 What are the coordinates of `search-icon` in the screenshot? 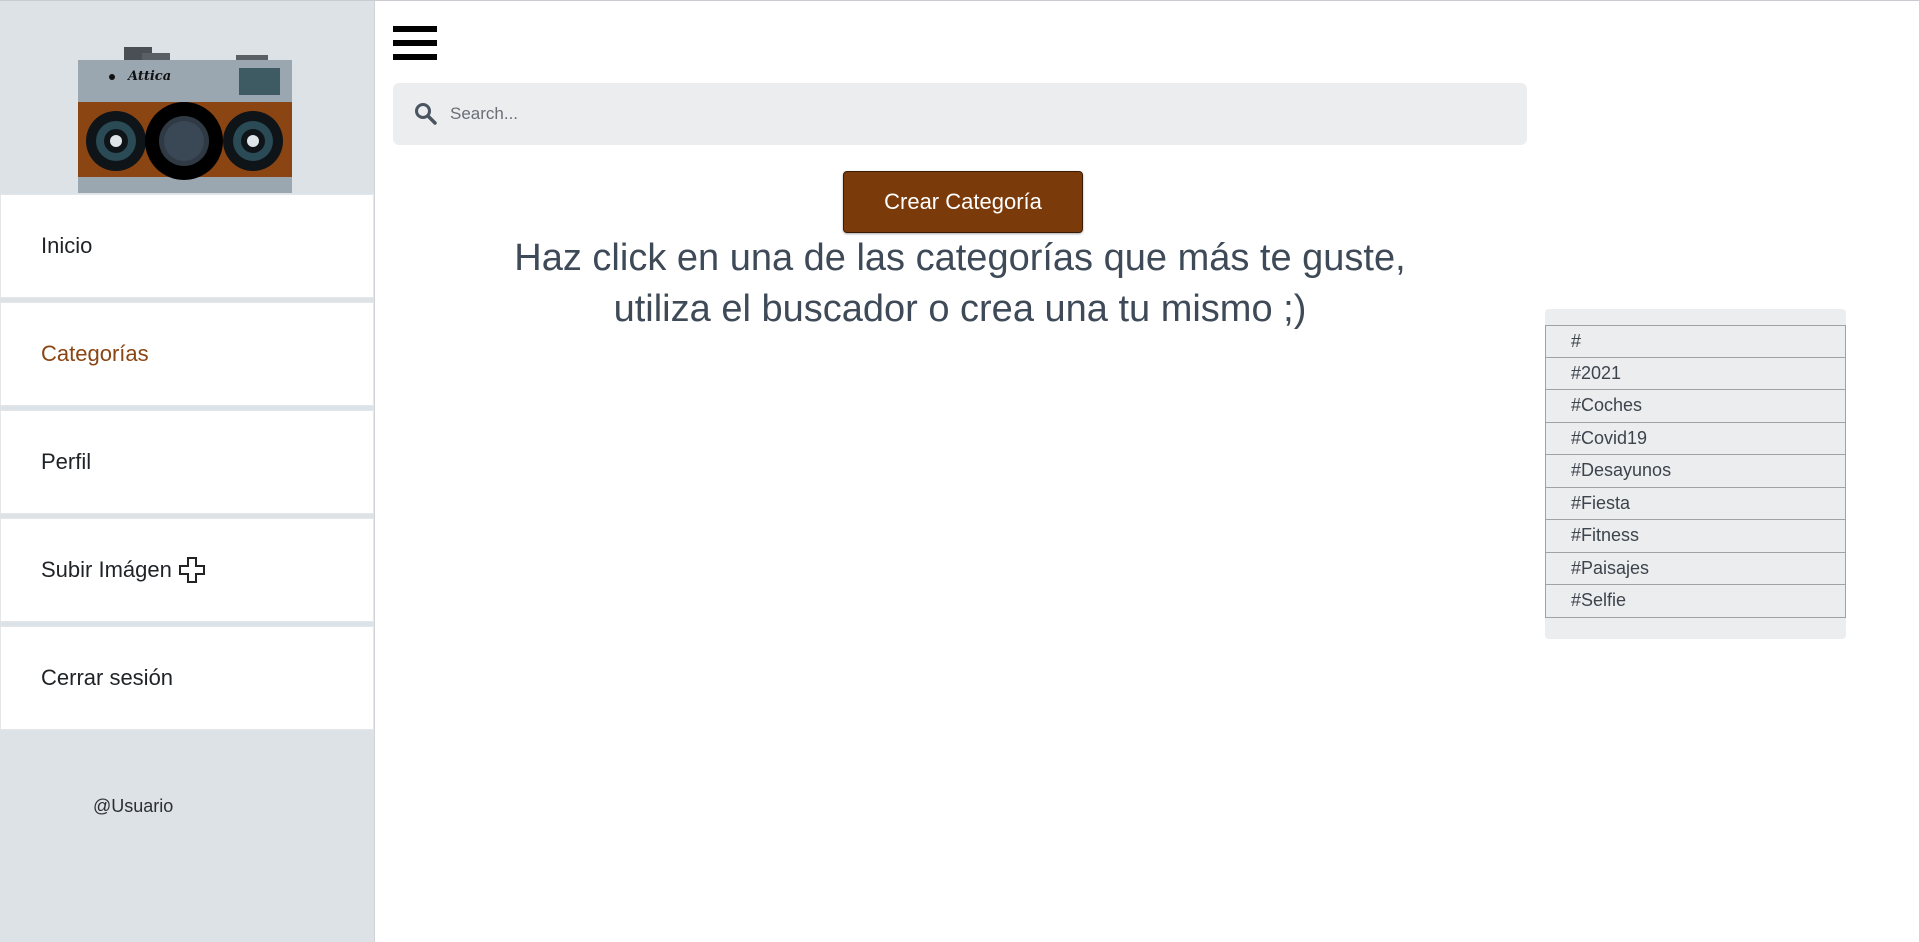 It's located at (426, 114).